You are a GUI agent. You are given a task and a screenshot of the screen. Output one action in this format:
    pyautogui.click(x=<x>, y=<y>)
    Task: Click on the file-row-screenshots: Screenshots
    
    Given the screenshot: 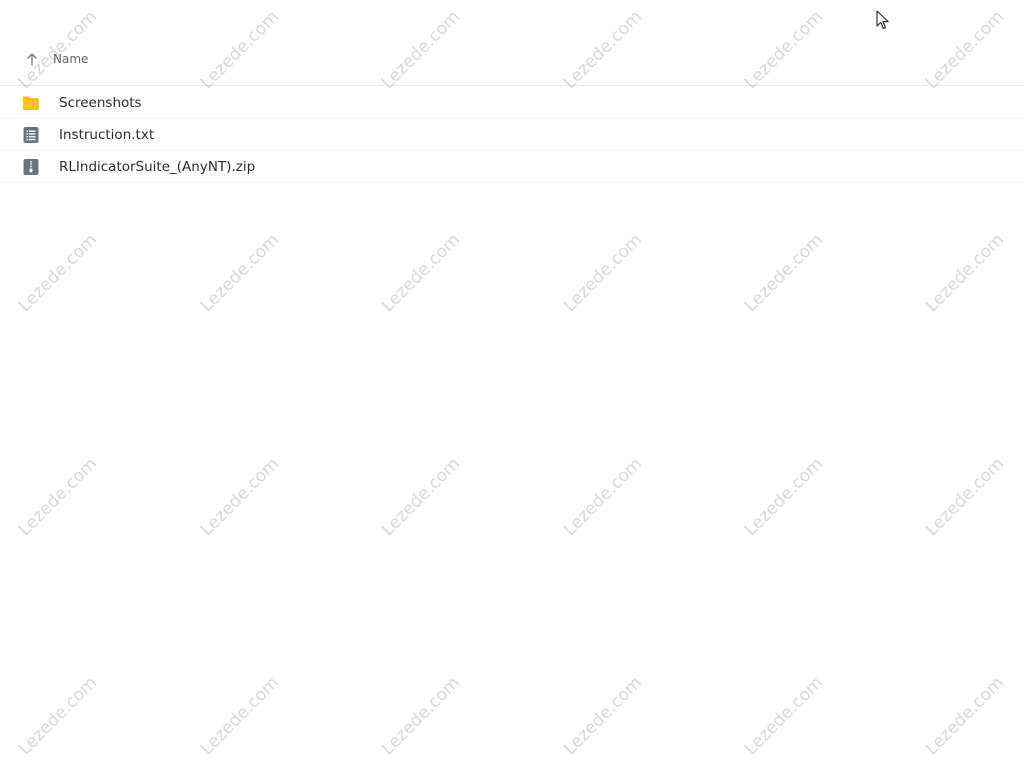 What is the action you would take?
    pyautogui.click(x=512, y=103)
    